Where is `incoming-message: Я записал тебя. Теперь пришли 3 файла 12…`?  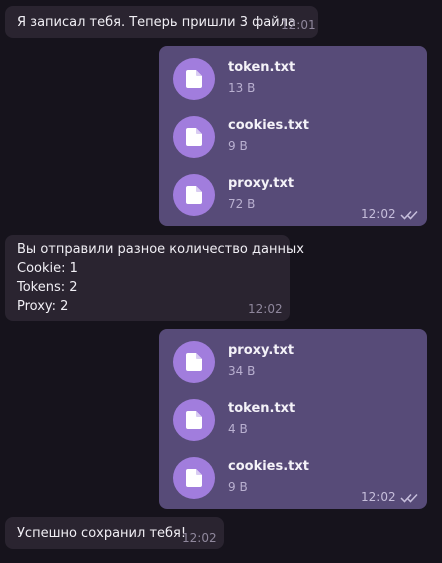
incoming-message: Я записал тебя. Теперь пришли 3 файла 12… is located at coordinates (161, 22).